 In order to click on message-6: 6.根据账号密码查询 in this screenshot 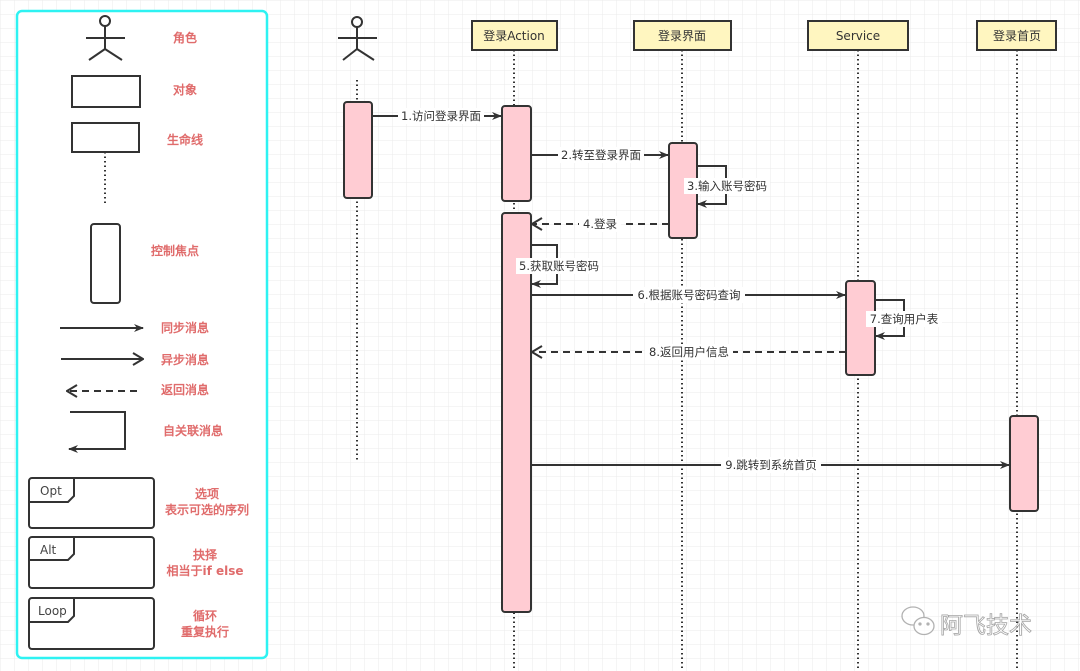, I will do `click(689, 295)`.